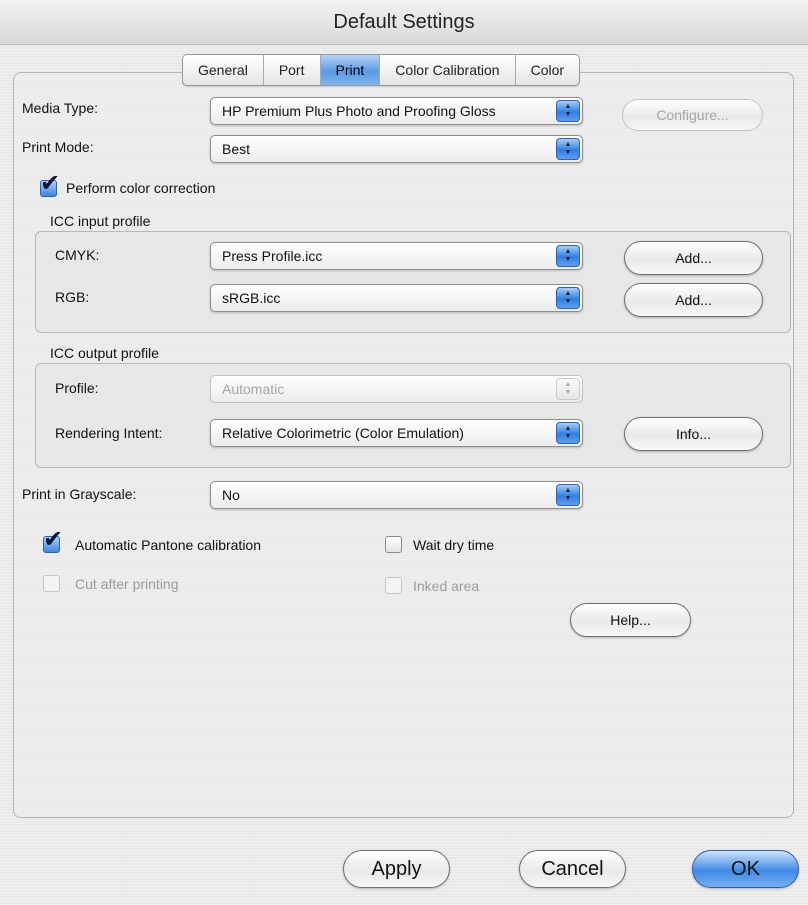  I want to click on rgb-profile-select: sRGB.icc ▲ ▼, so click(396, 298).